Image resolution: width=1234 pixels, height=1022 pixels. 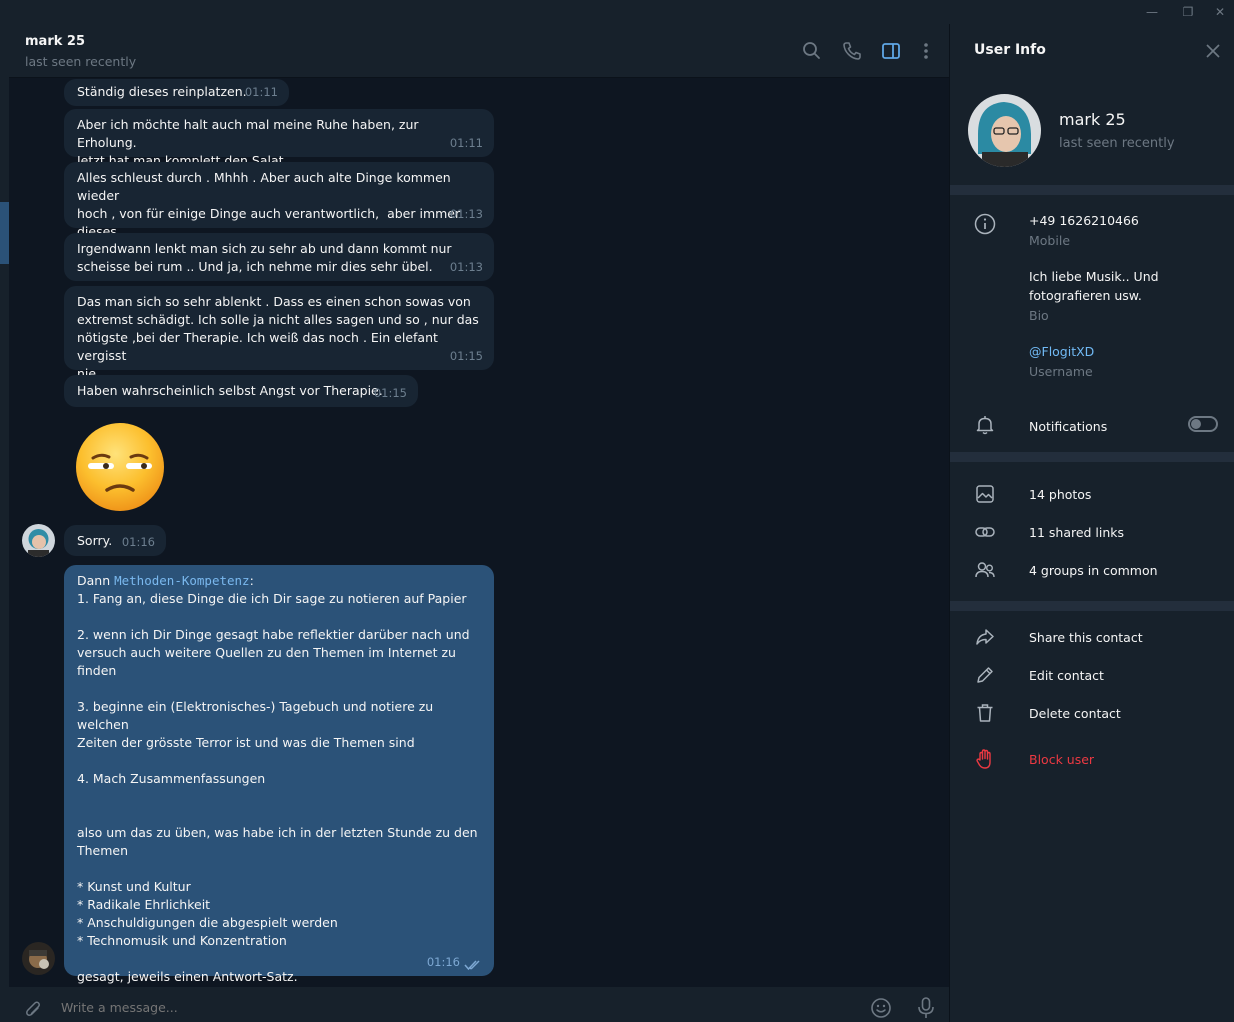 What do you see at coordinates (1076, 532) in the screenshot?
I see `shared-links-item: 11 shared links` at bounding box center [1076, 532].